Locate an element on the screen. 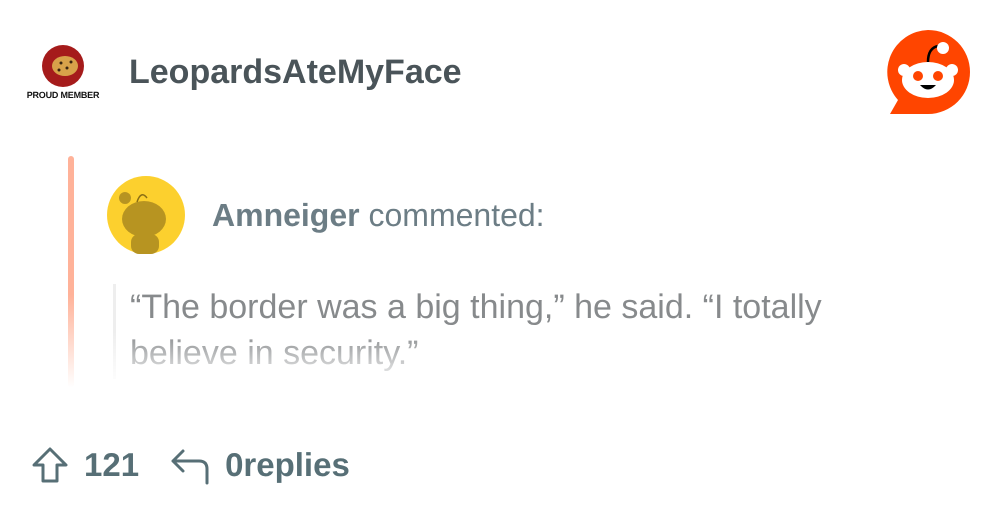  comment-author-line: Amneiger commented: is located at coordinates (378, 215).